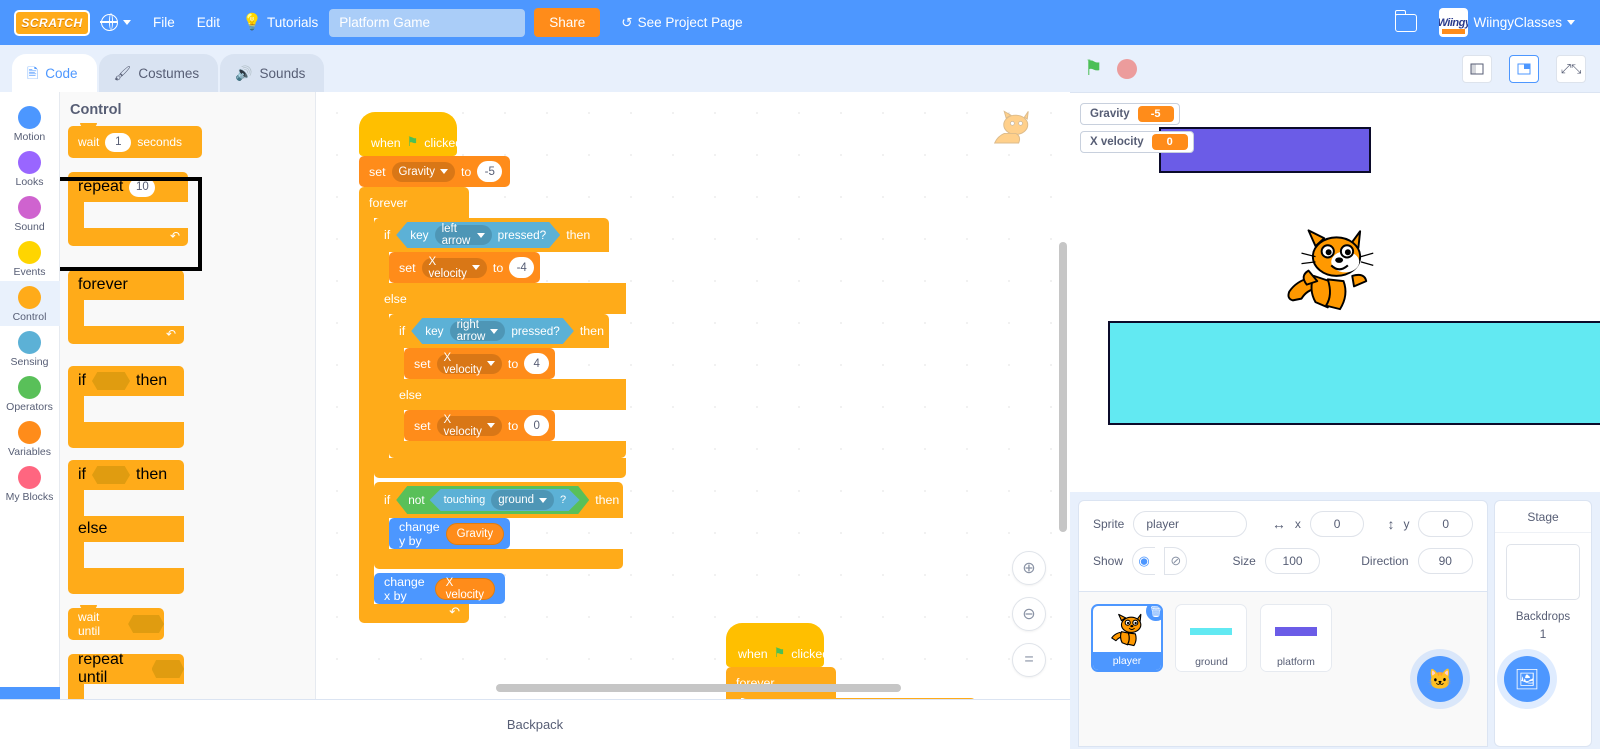 The height and width of the screenshot is (749, 1600). I want to click on block-not-operator: not touching ground ?, so click(492, 500).